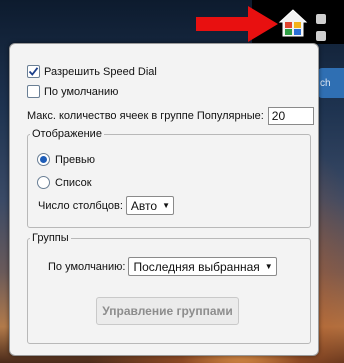 The image size is (344, 363). I want to click on groups-default-select: Последняя выбранная ▼, so click(202, 266).